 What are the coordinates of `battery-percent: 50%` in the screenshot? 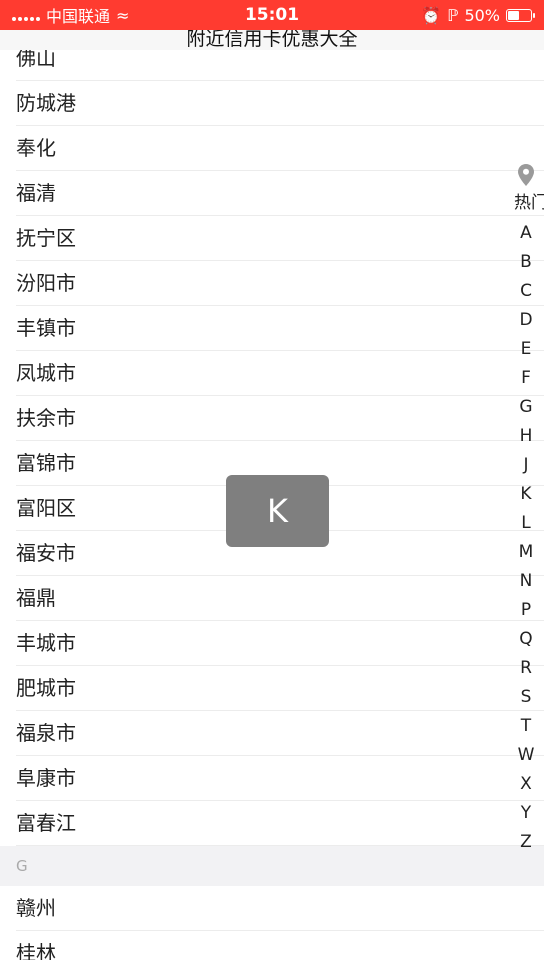 It's located at (482, 15).